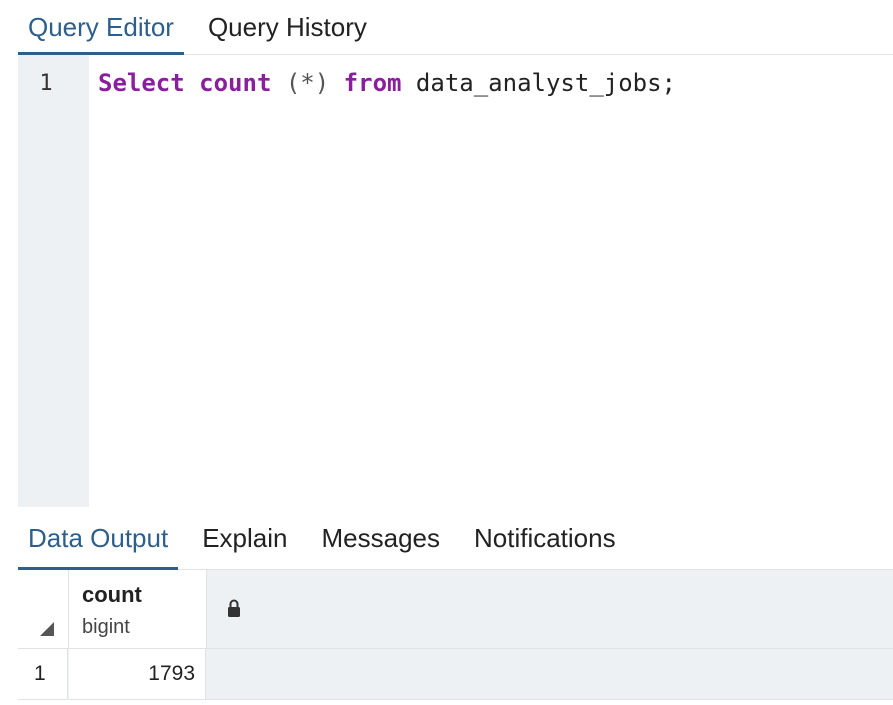 This screenshot has width=893, height=705. Describe the element at coordinates (545, 538) in the screenshot. I see `tab-notifications: Notifications` at that location.